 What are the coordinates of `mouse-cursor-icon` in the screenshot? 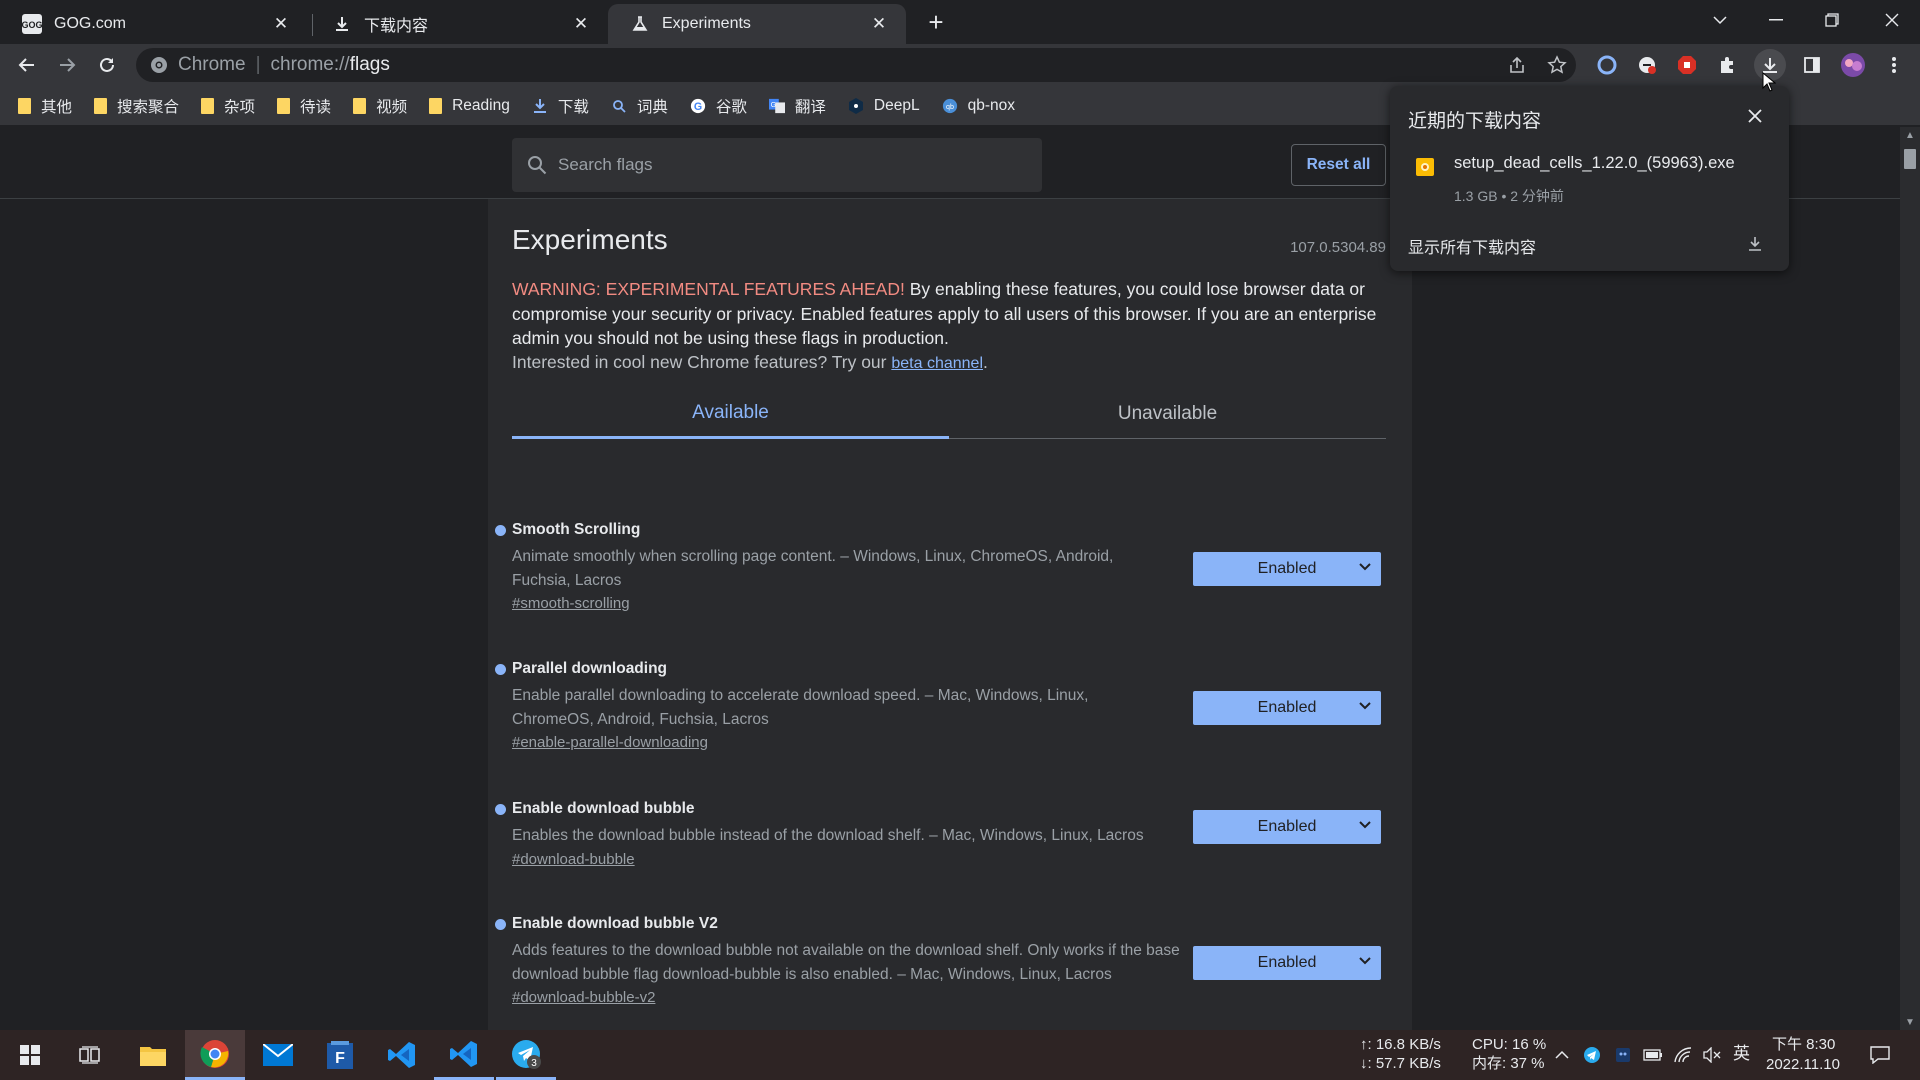 It's located at (1769, 82).